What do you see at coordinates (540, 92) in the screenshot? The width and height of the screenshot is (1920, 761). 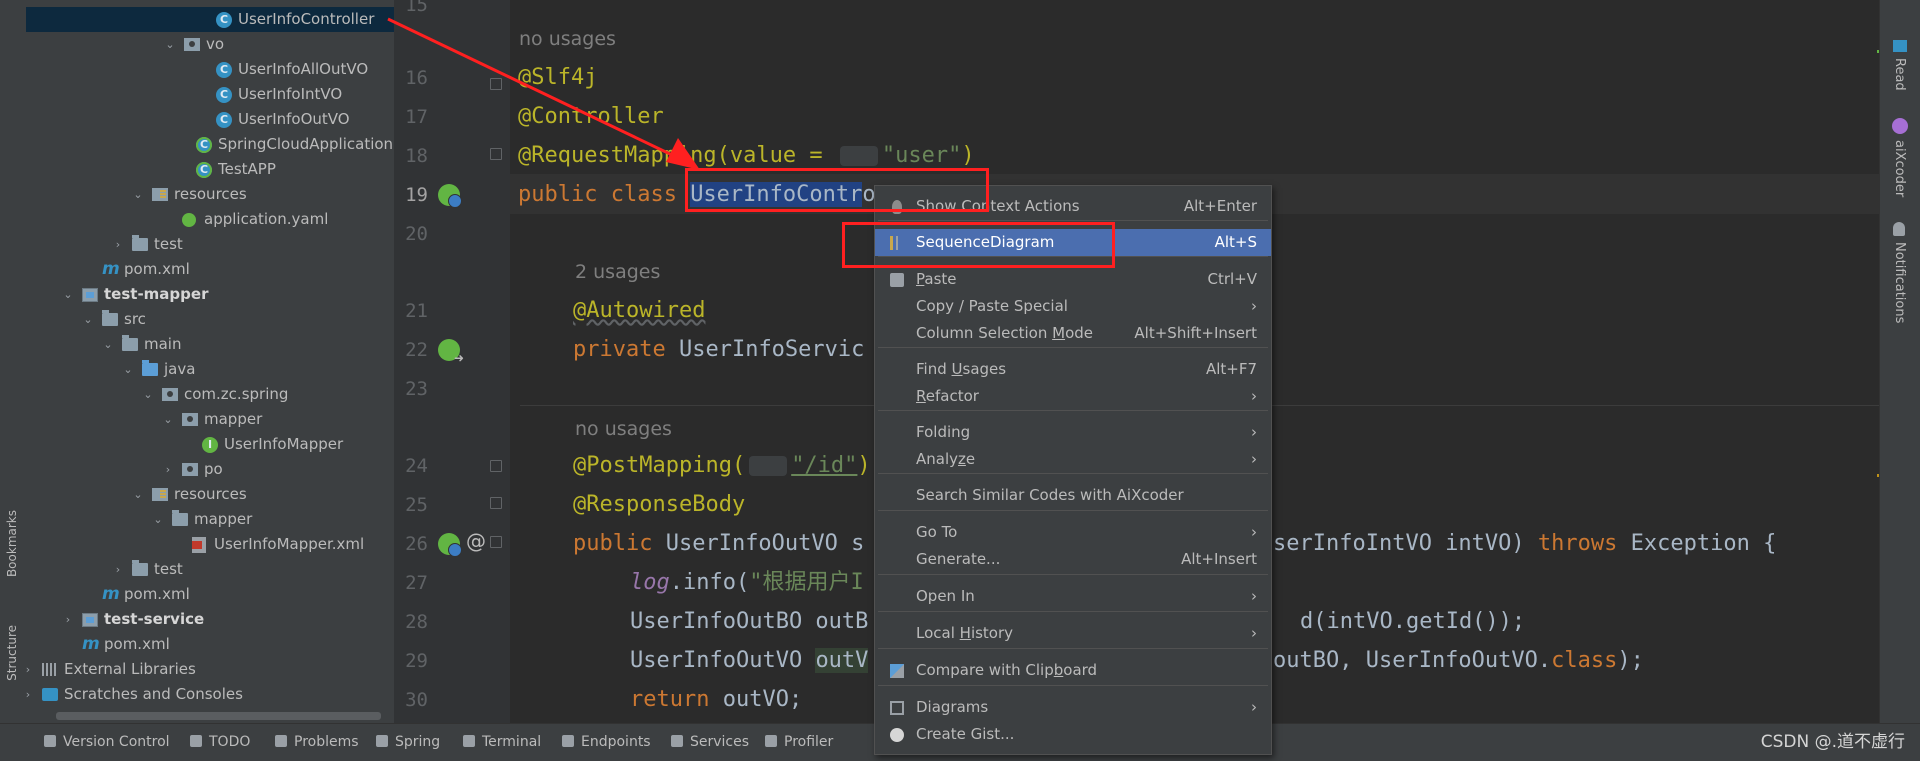 I see `annotation-arrow-line` at bounding box center [540, 92].